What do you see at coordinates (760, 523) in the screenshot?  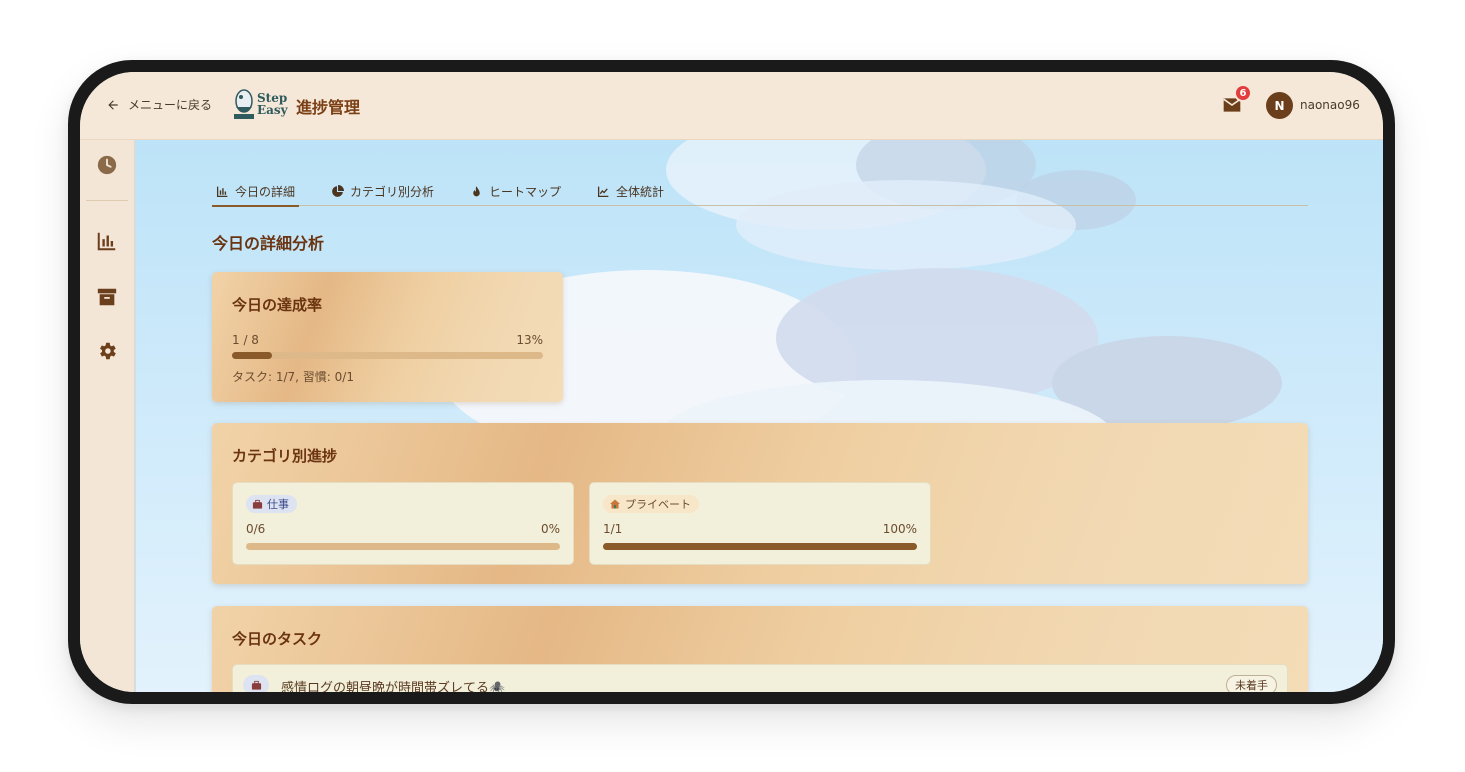 I see `category-item-private: プライベート 1/1 100%` at bounding box center [760, 523].